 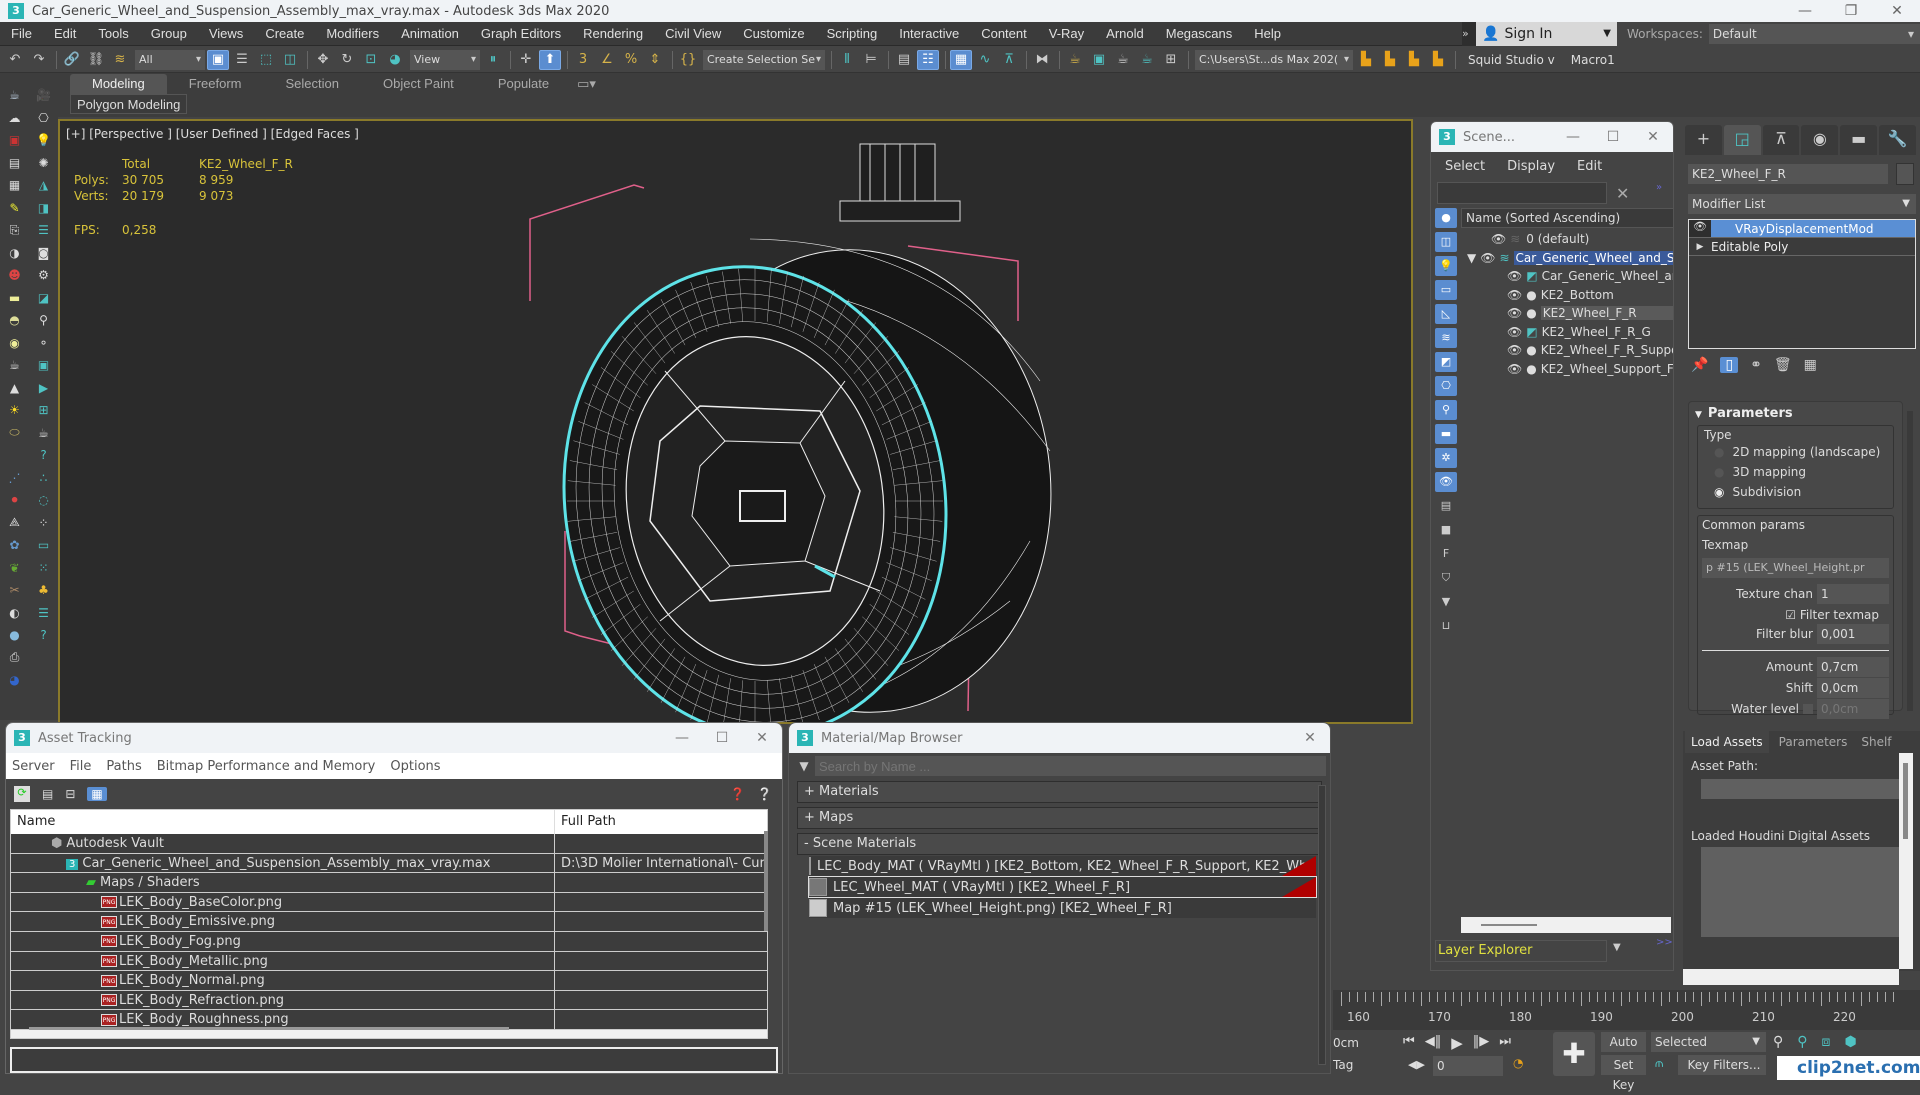 I want to click on mirror-icon: ⫴, so click(x=847, y=60).